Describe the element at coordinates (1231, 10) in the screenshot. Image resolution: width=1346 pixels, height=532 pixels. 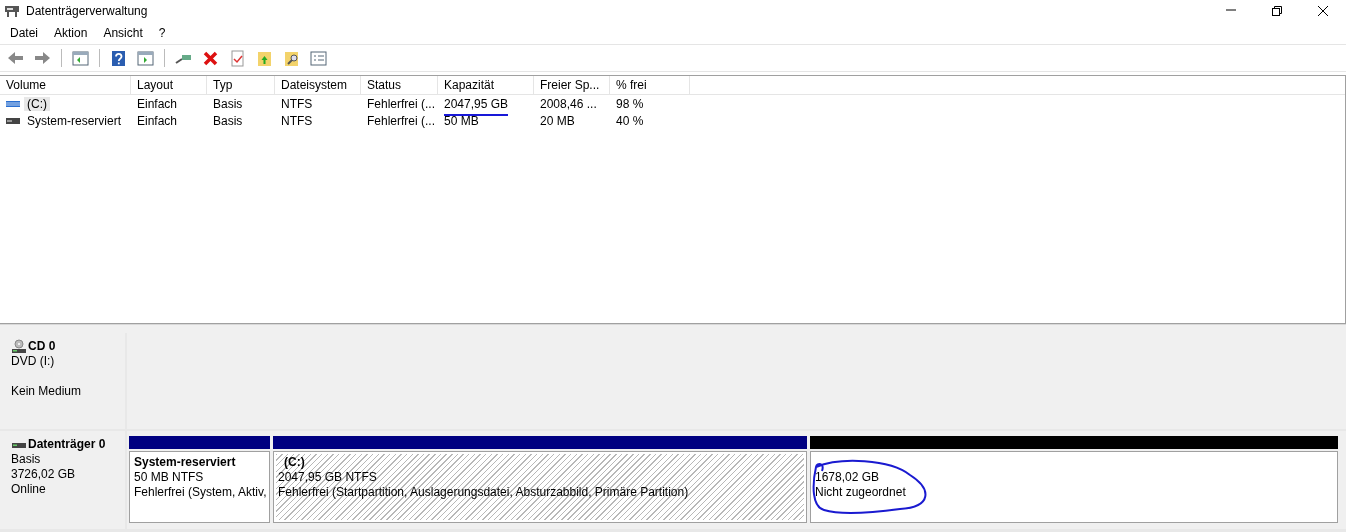
I see `minimize-icon` at that location.